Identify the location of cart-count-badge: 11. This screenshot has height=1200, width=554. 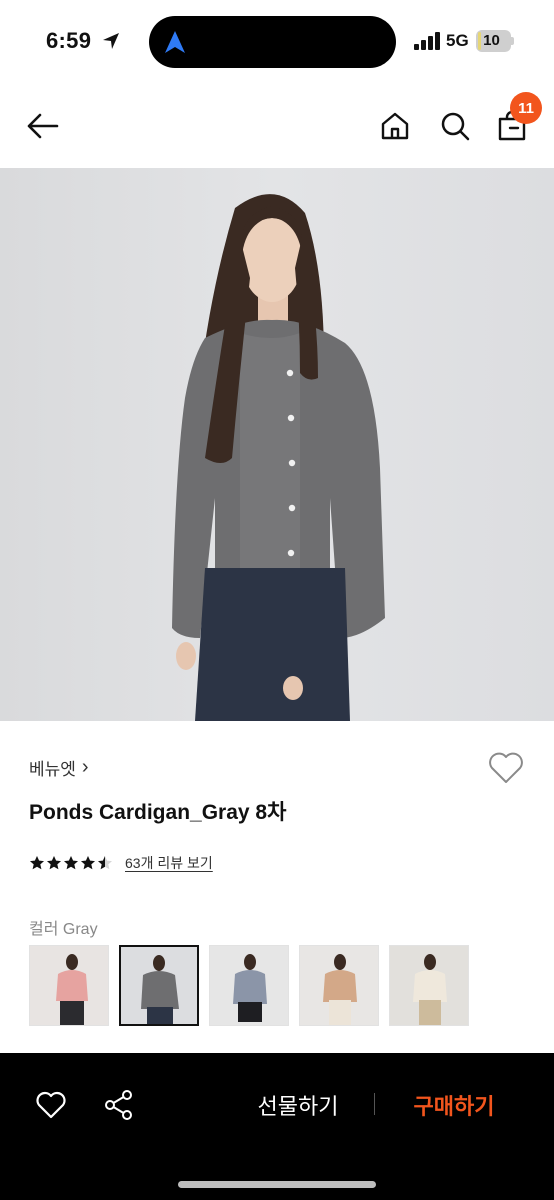
(526, 108).